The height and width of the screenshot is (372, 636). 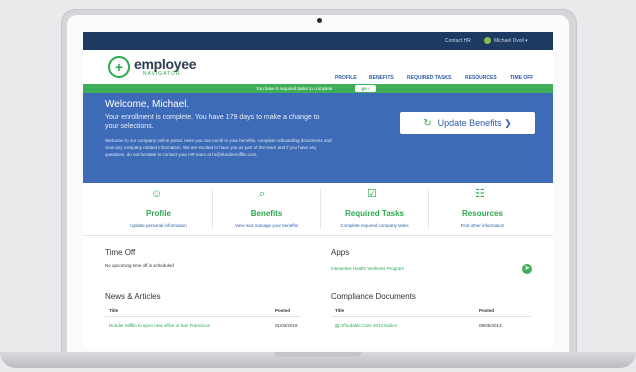 What do you see at coordinates (318, 354) in the screenshot?
I see `laptop-notch` at bounding box center [318, 354].